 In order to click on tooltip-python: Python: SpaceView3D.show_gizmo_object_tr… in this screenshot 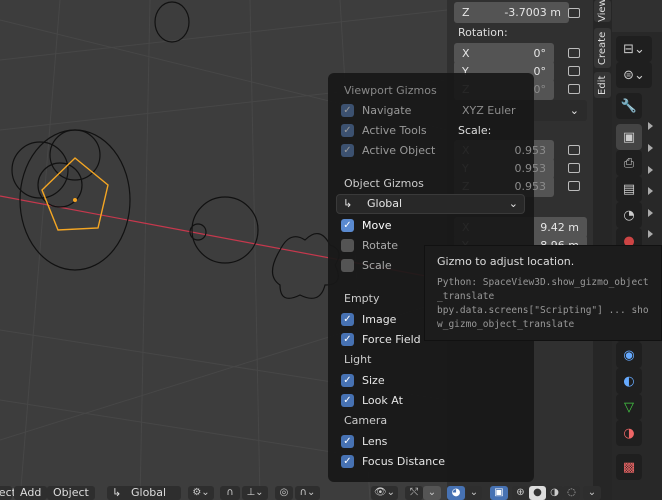, I will do `click(543, 289)`.